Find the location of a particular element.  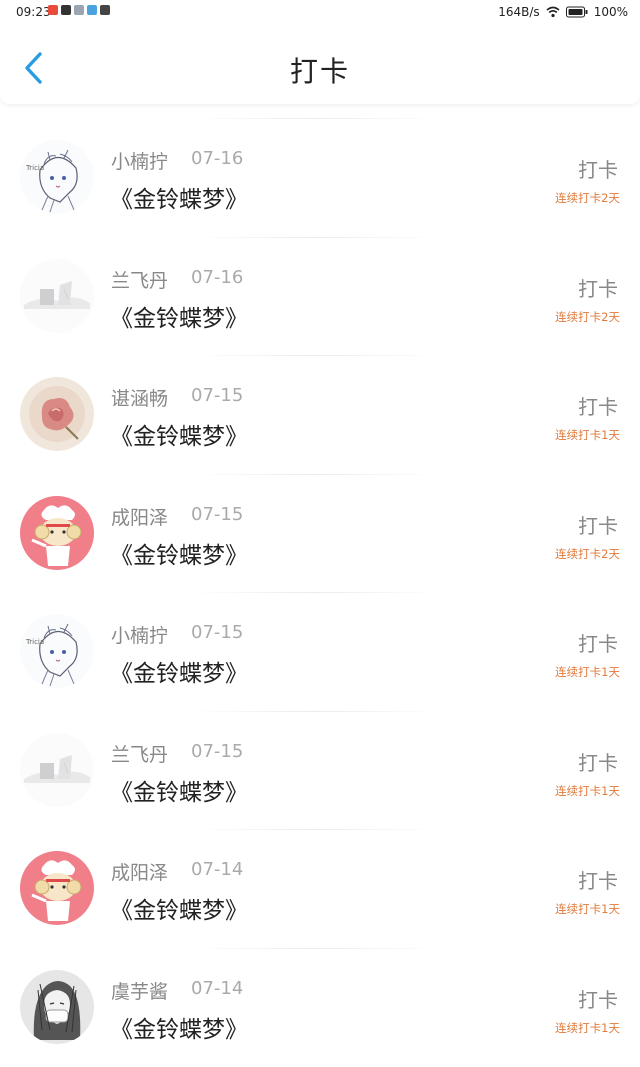

network-speed: 164B/s is located at coordinates (519, 12).